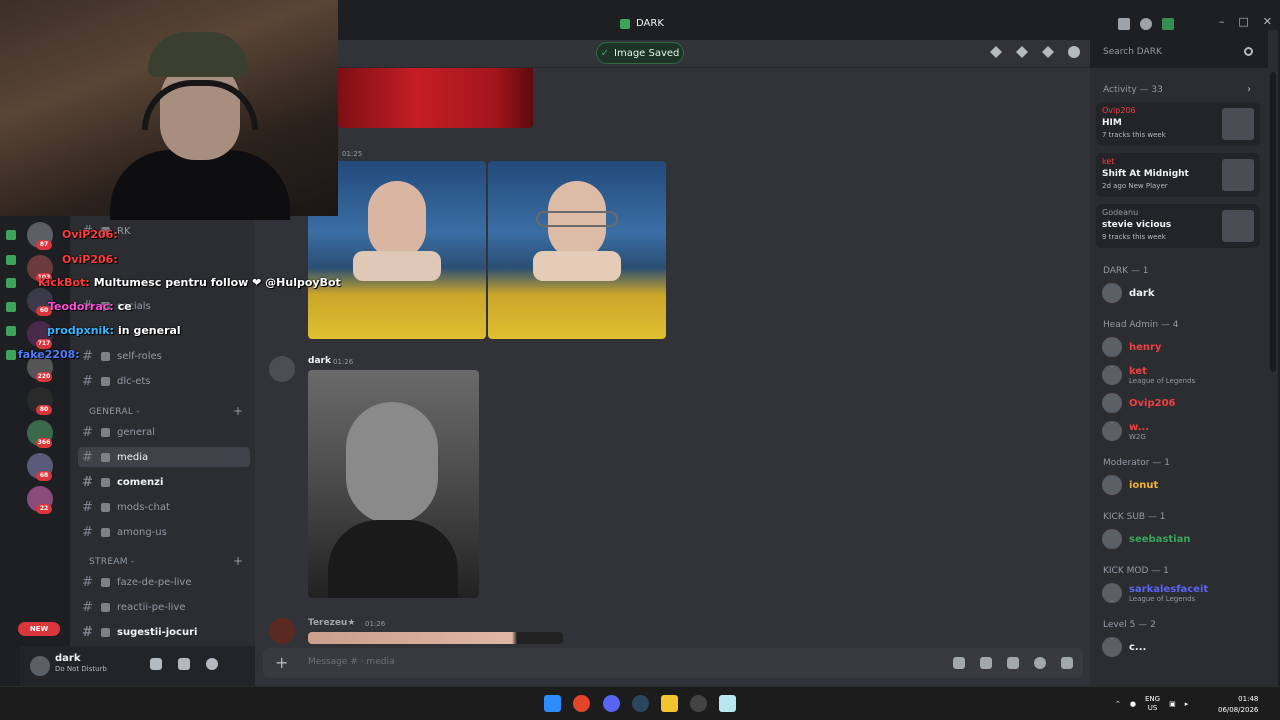 Image resolution: width=1280 pixels, height=720 pixels. What do you see at coordinates (727, 703) in the screenshot?
I see `app-icon` at bounding box center [727, 703].